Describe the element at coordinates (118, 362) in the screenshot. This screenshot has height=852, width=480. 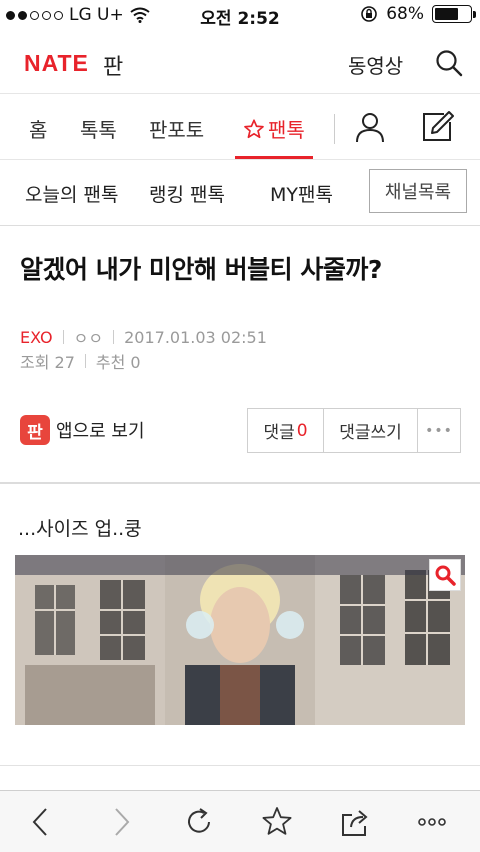
I see `post-recommend: 추천 0` at that location.